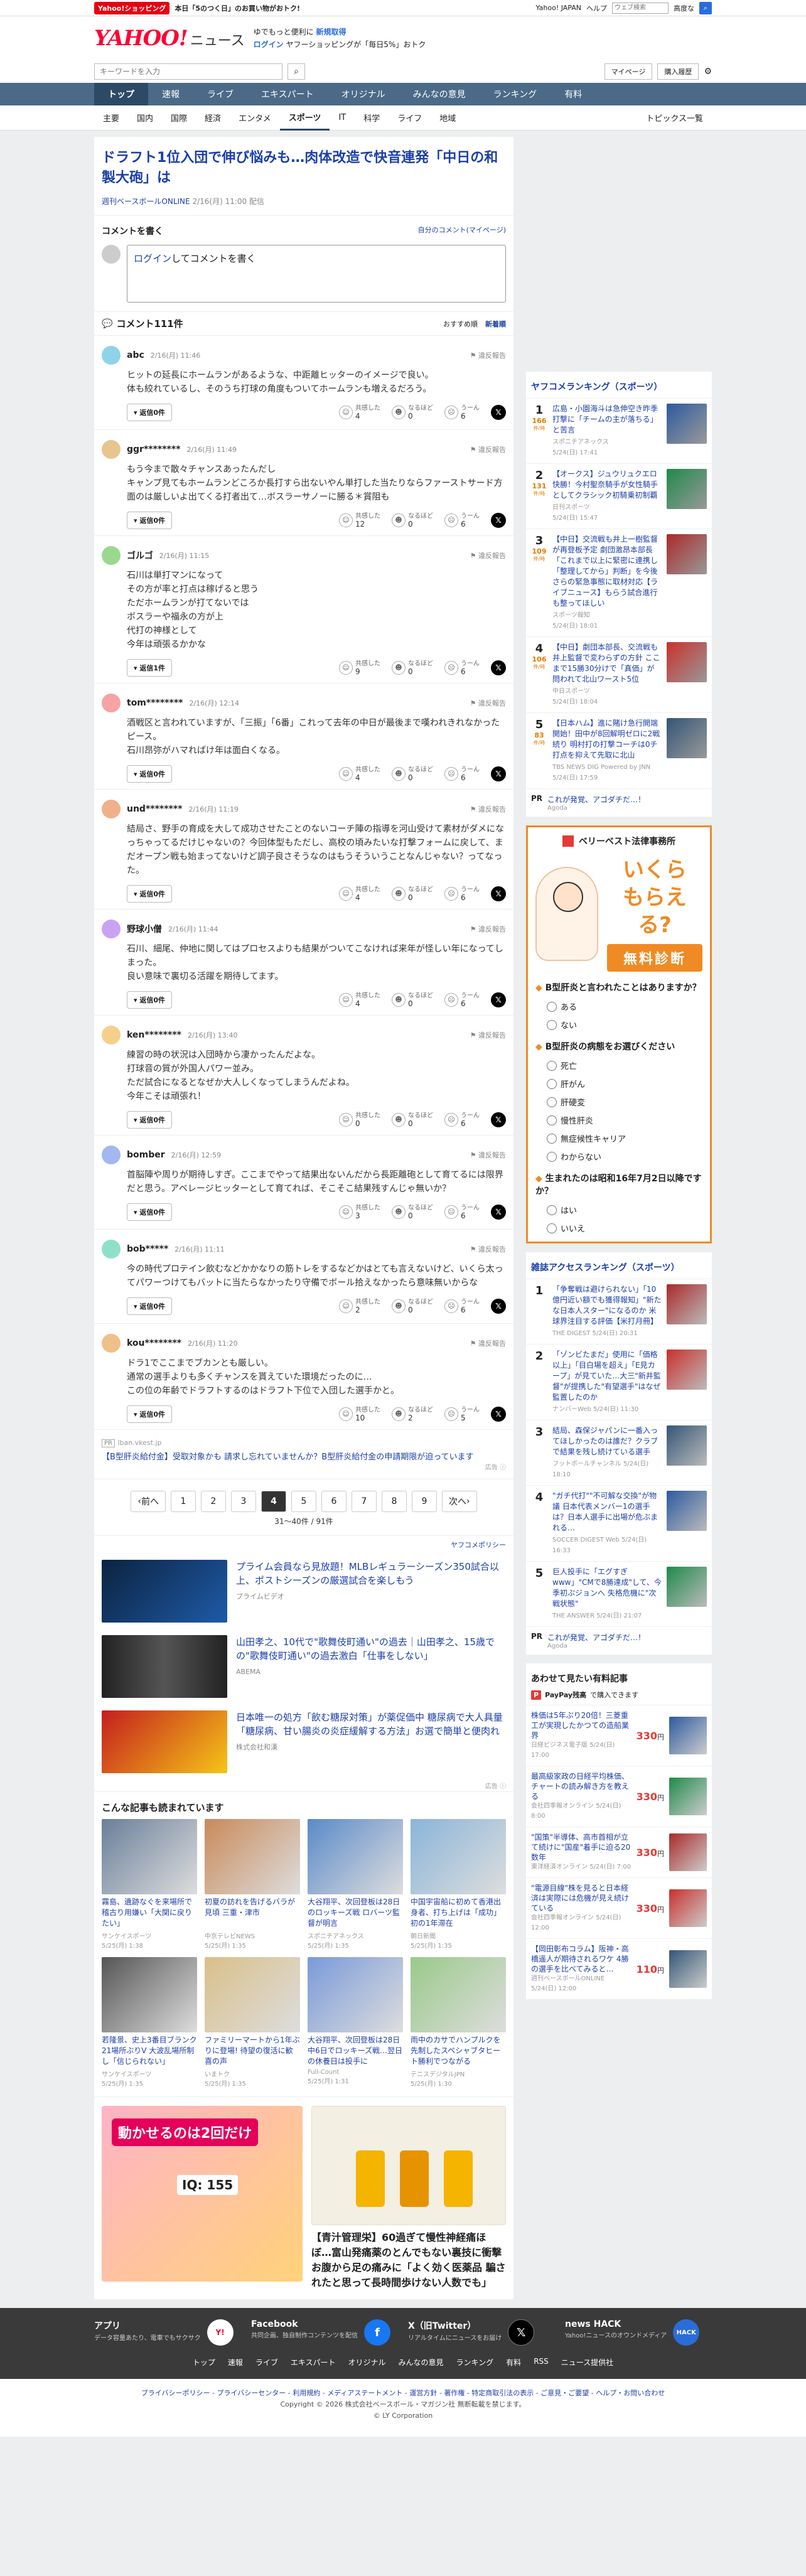 The image size is (806, 2576). What do you see at coordinates (304, 118) in the screenshot?
I see `category-tab-sports: スポーツ` at bounding box center [304, 118].